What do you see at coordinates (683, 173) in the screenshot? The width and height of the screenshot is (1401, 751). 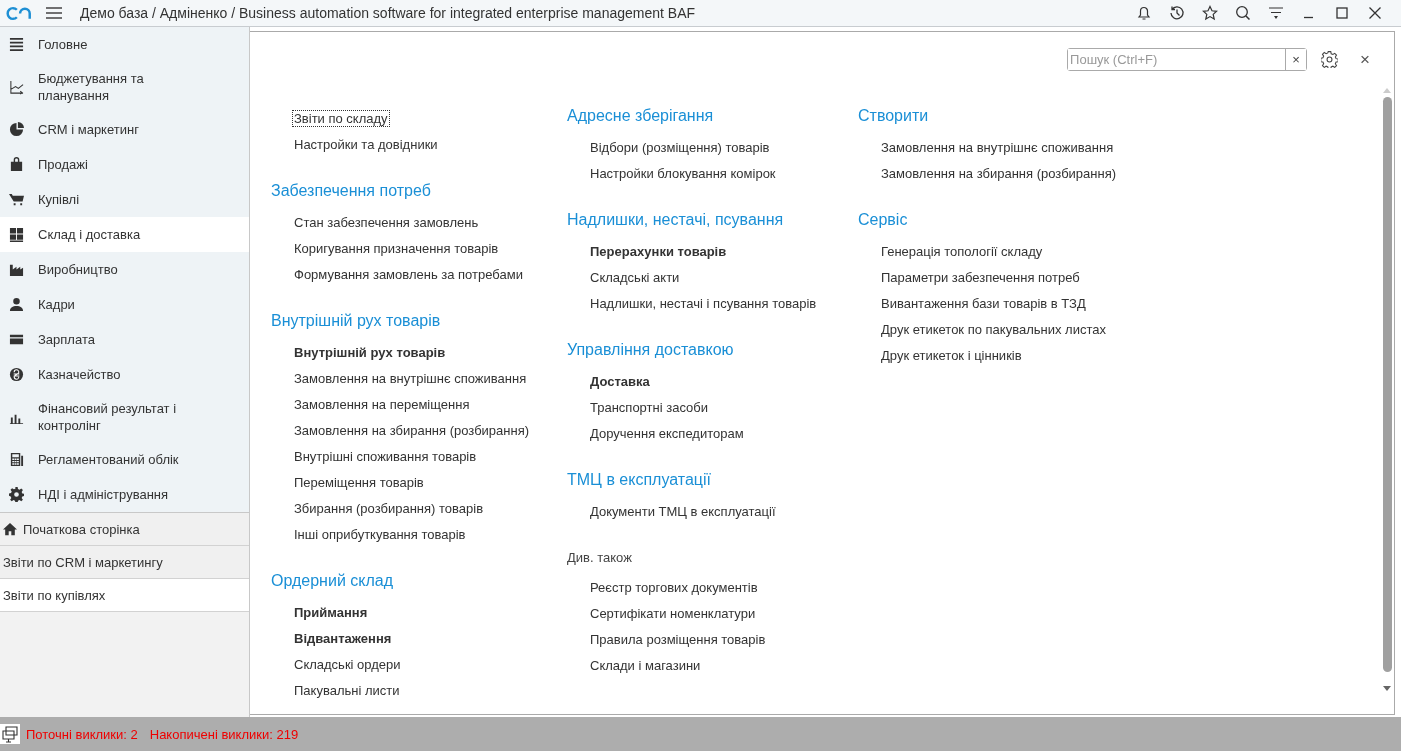 I see `menu-link: Настройки блокування комірок` at bounding box center [683, 173].